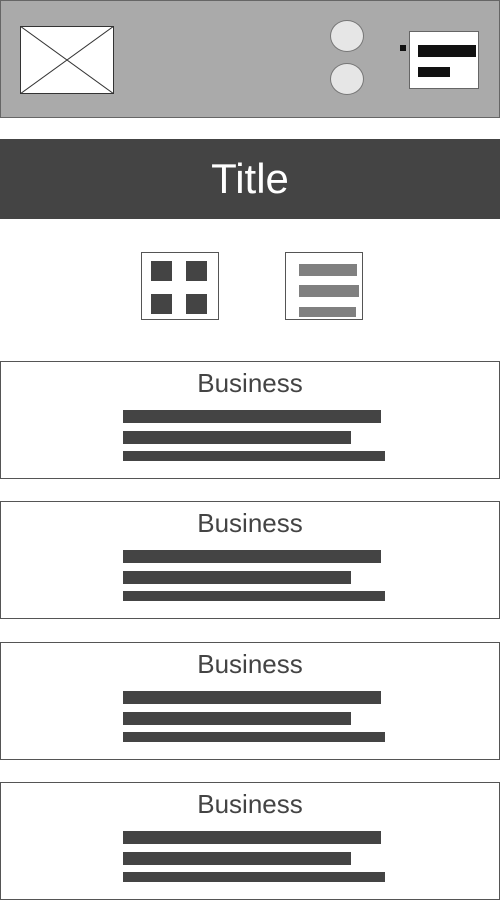 The height and width of the screenshot is (921, 500). I want to click on circle-button-bottom, so click(347, 79).